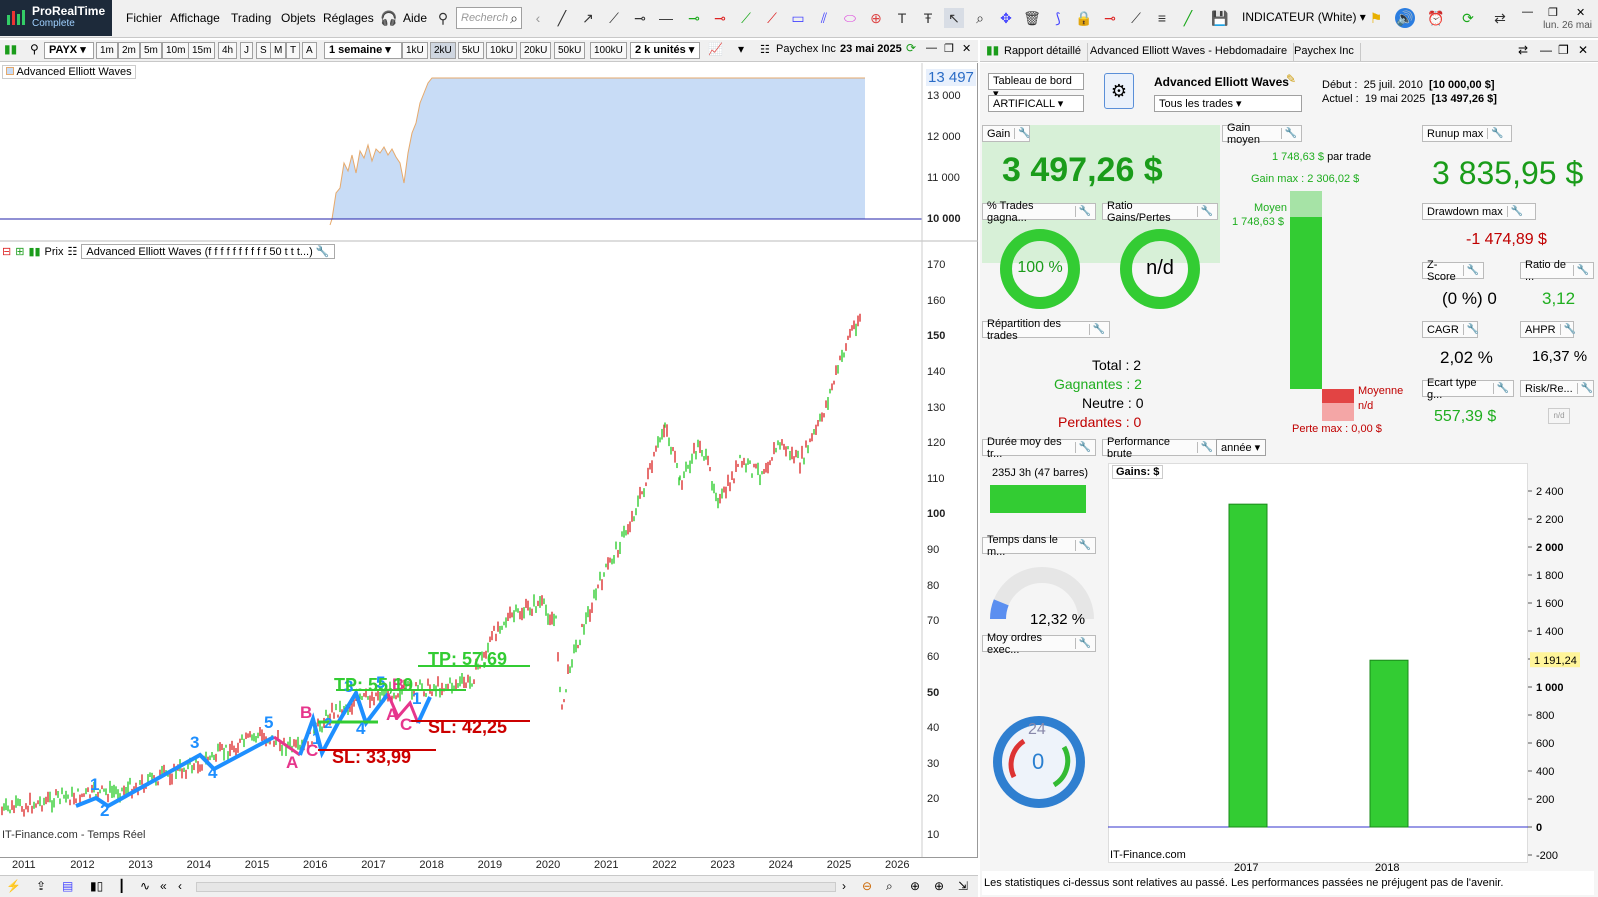  What do you see at coordinates (1304, 17) in the screenshot?
I see `indicator-select: INDICATEUR (White) ▾` at bounding box center [1304, 17].